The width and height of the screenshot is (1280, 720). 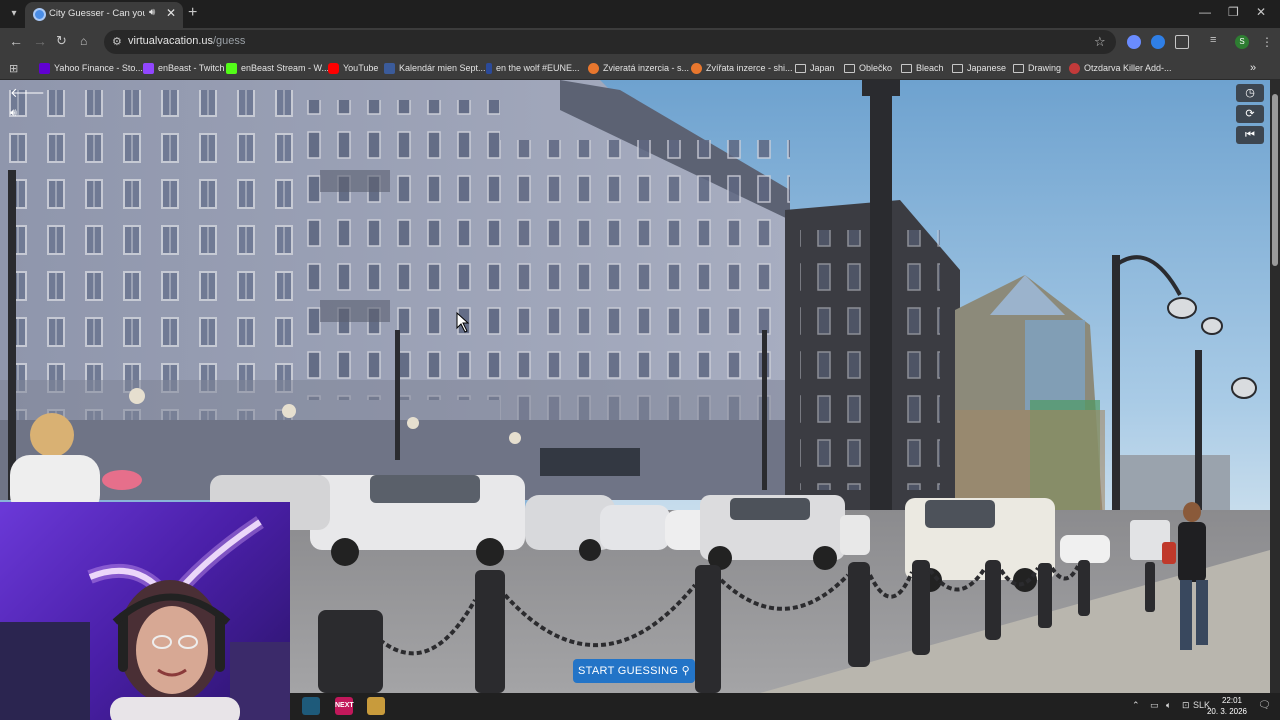 I want to click on bookmark-item: YouTube, so click(x=353, y=68).